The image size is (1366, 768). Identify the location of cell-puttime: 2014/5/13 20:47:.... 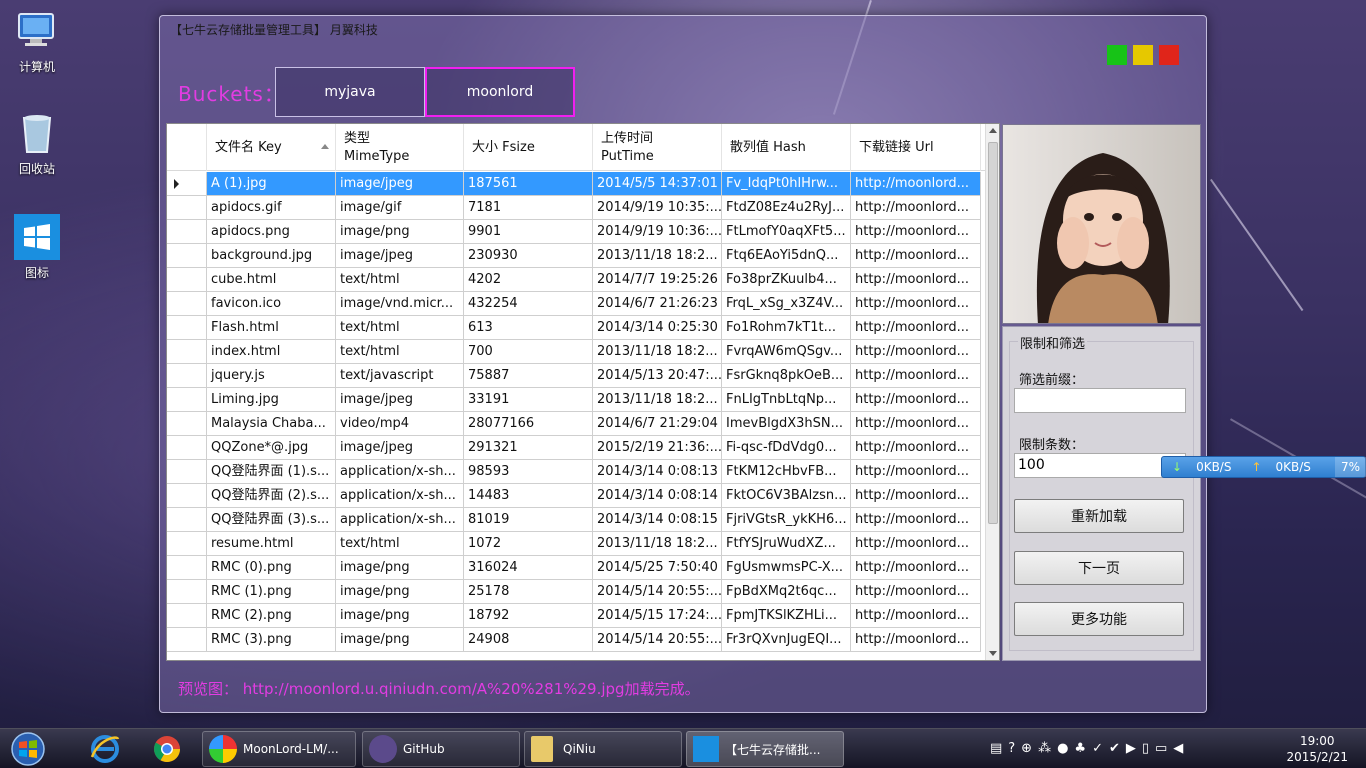
(657, 376).